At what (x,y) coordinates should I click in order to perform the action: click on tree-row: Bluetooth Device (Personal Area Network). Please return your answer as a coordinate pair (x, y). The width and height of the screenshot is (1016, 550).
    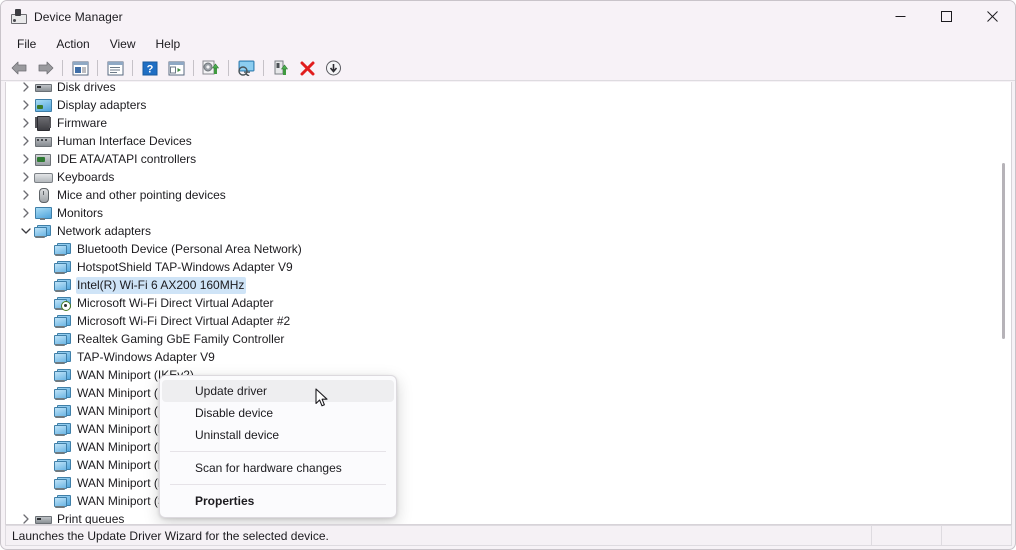
    Looking at the image, I should click on (501, 249).